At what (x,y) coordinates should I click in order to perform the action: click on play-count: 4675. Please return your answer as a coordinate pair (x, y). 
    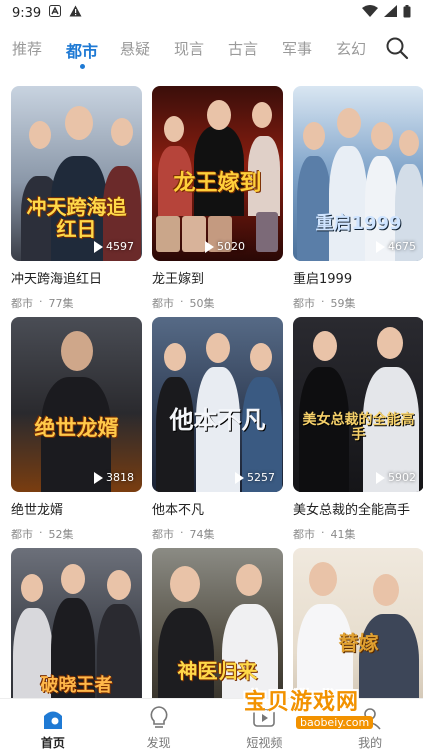
    Looking at the image, I should click on (396, 246).